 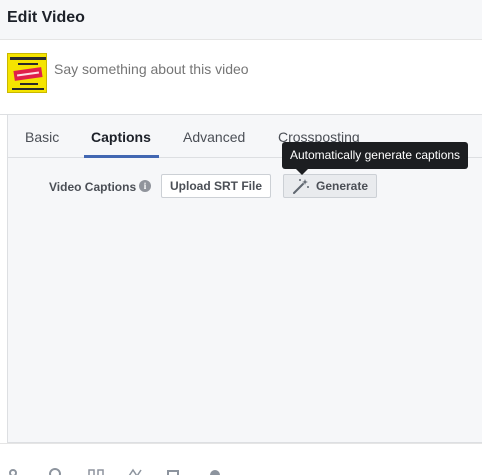 What do you see at coordinates (241, 20) in the screenshot?
I see `dialog-header: Edit Video` at bounding box center [241, 20].